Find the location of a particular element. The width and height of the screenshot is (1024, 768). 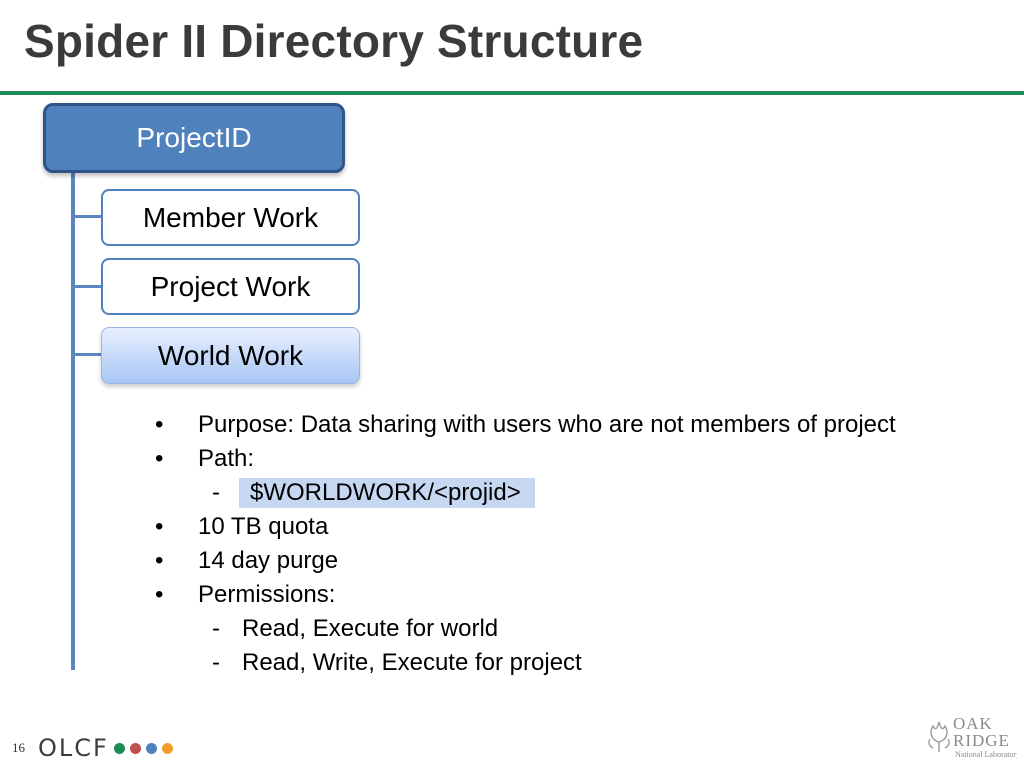

title-divider is located at coordinates (512, 93).